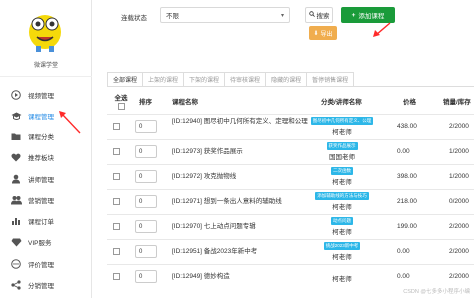 The image size is (474, 298). I want to click on price-value: 438.00, so click(407, 126).